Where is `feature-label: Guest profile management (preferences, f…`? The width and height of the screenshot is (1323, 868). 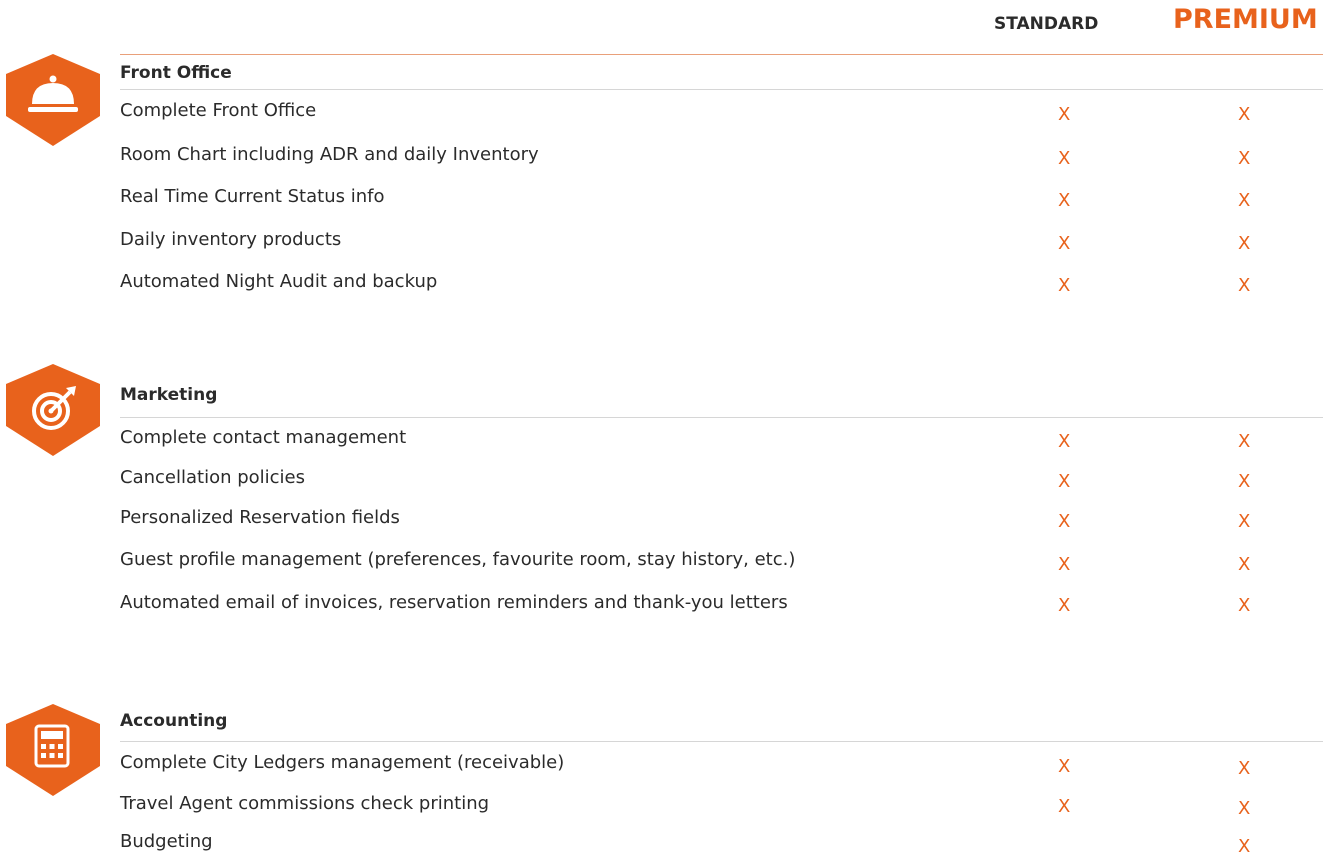 feature-label: Guest profile management (preferences, f… is located at coordinates (458, 559).